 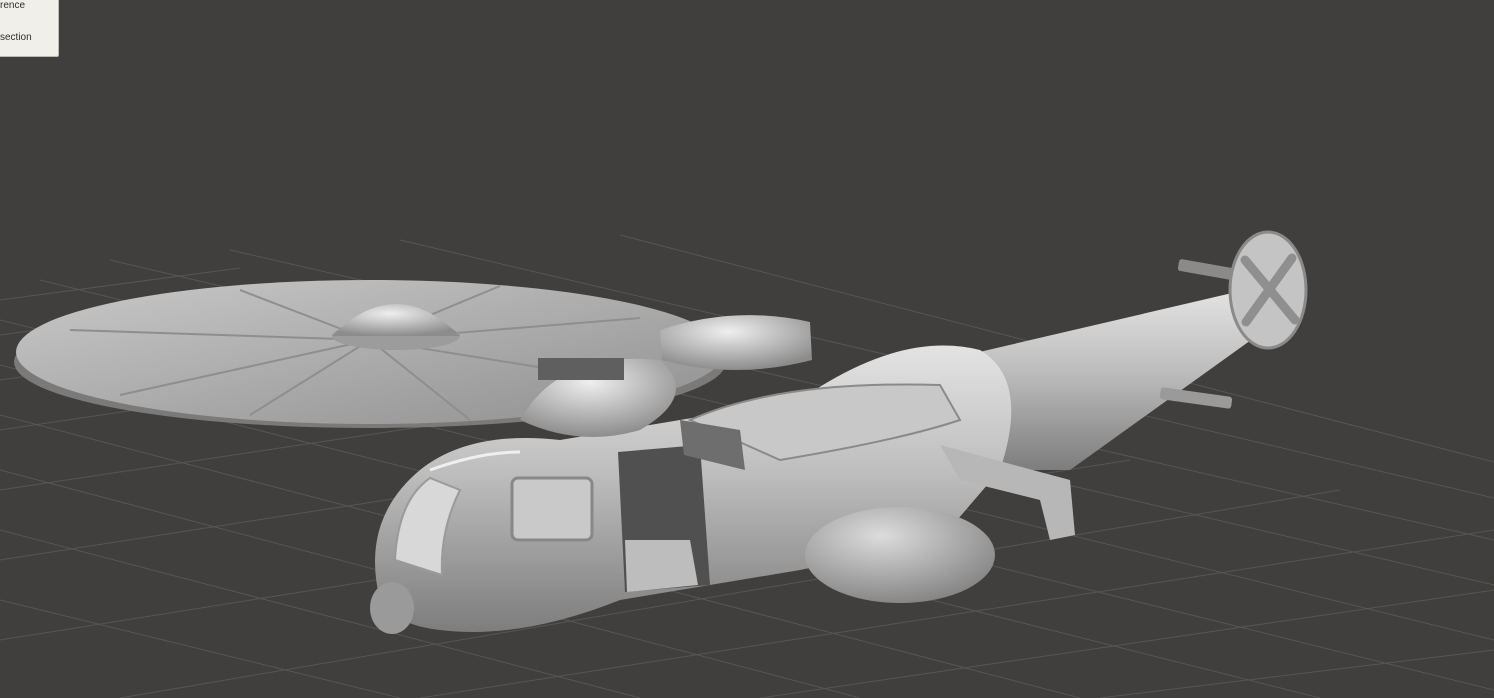 What do you see at coordinates (16, 37) in the screenshot?
I see `menu-item-section: section` at bounding box center [16, 37].